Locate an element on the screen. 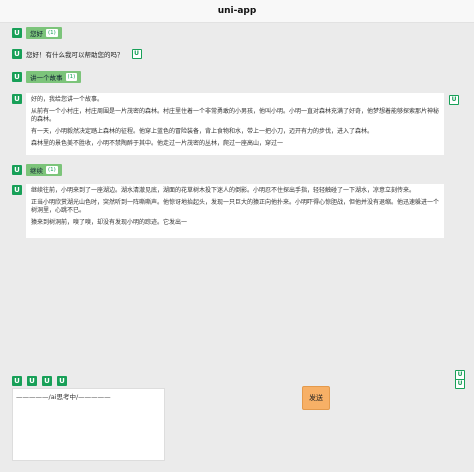 This screenshot has height=472, width=474. user-message-bubble: 您好 (1) is located at coordinates (44, 33).